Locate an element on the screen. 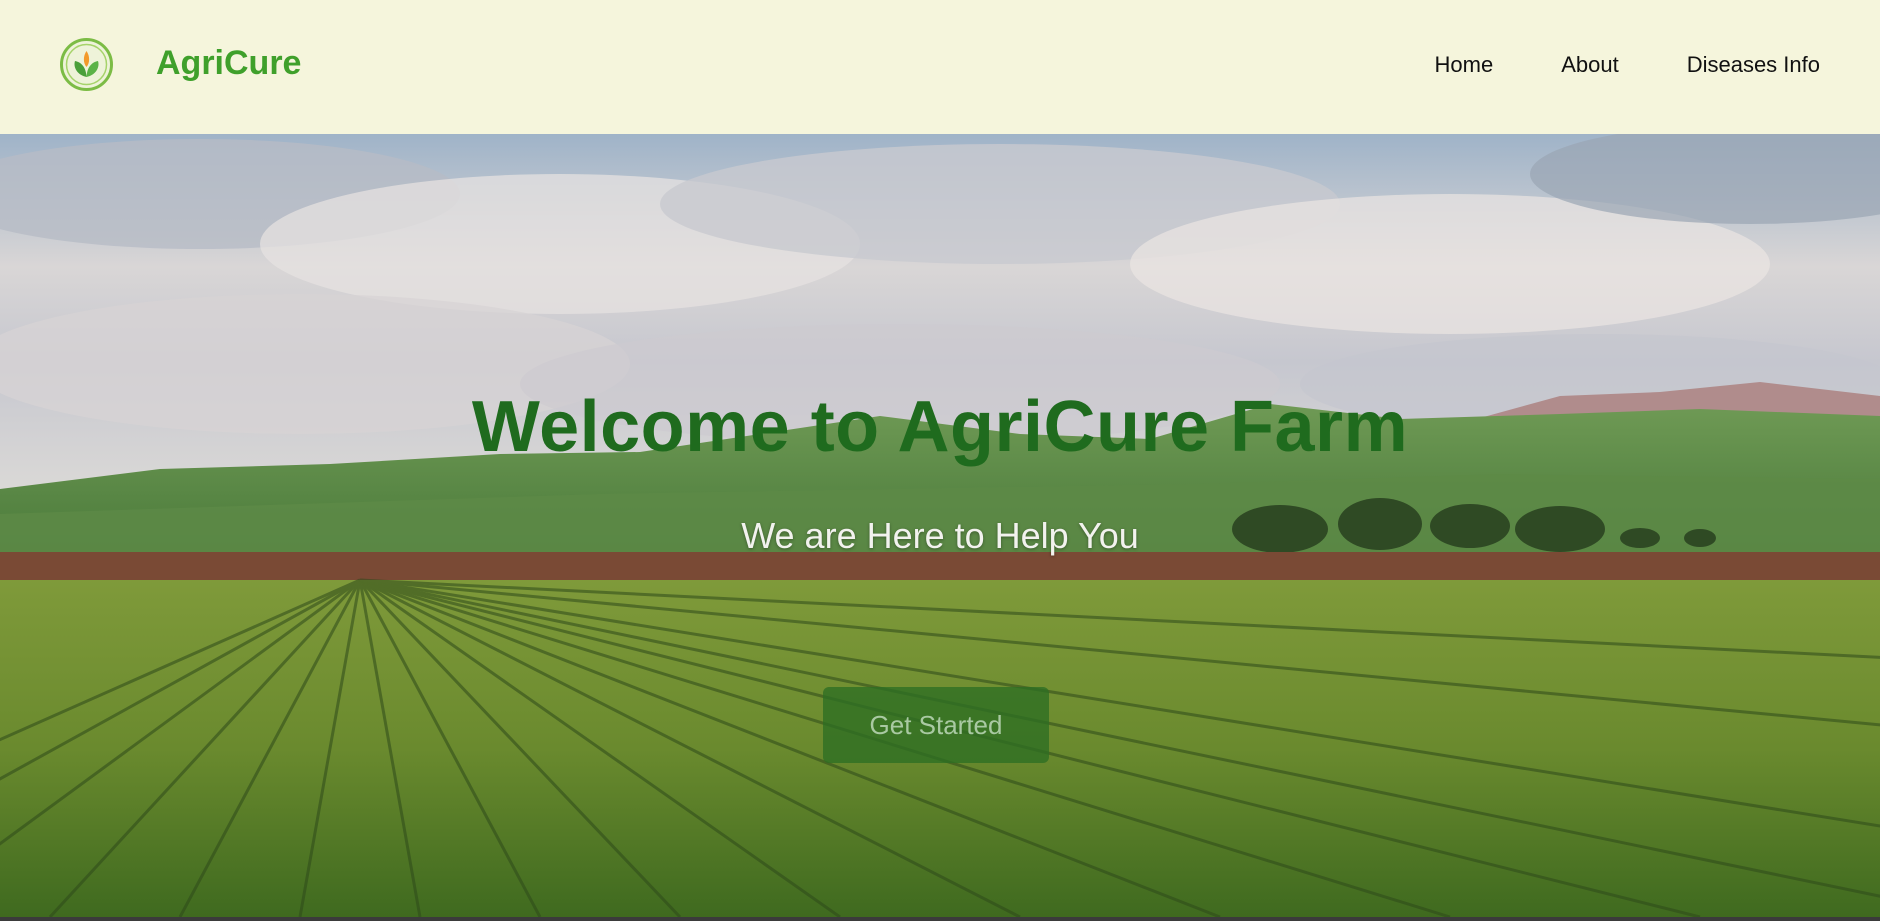 Image resolution: width=1880 pixels, height=921 pixels. hero-subtitle: We are Here to Help You is located at coordinates (940, 535).